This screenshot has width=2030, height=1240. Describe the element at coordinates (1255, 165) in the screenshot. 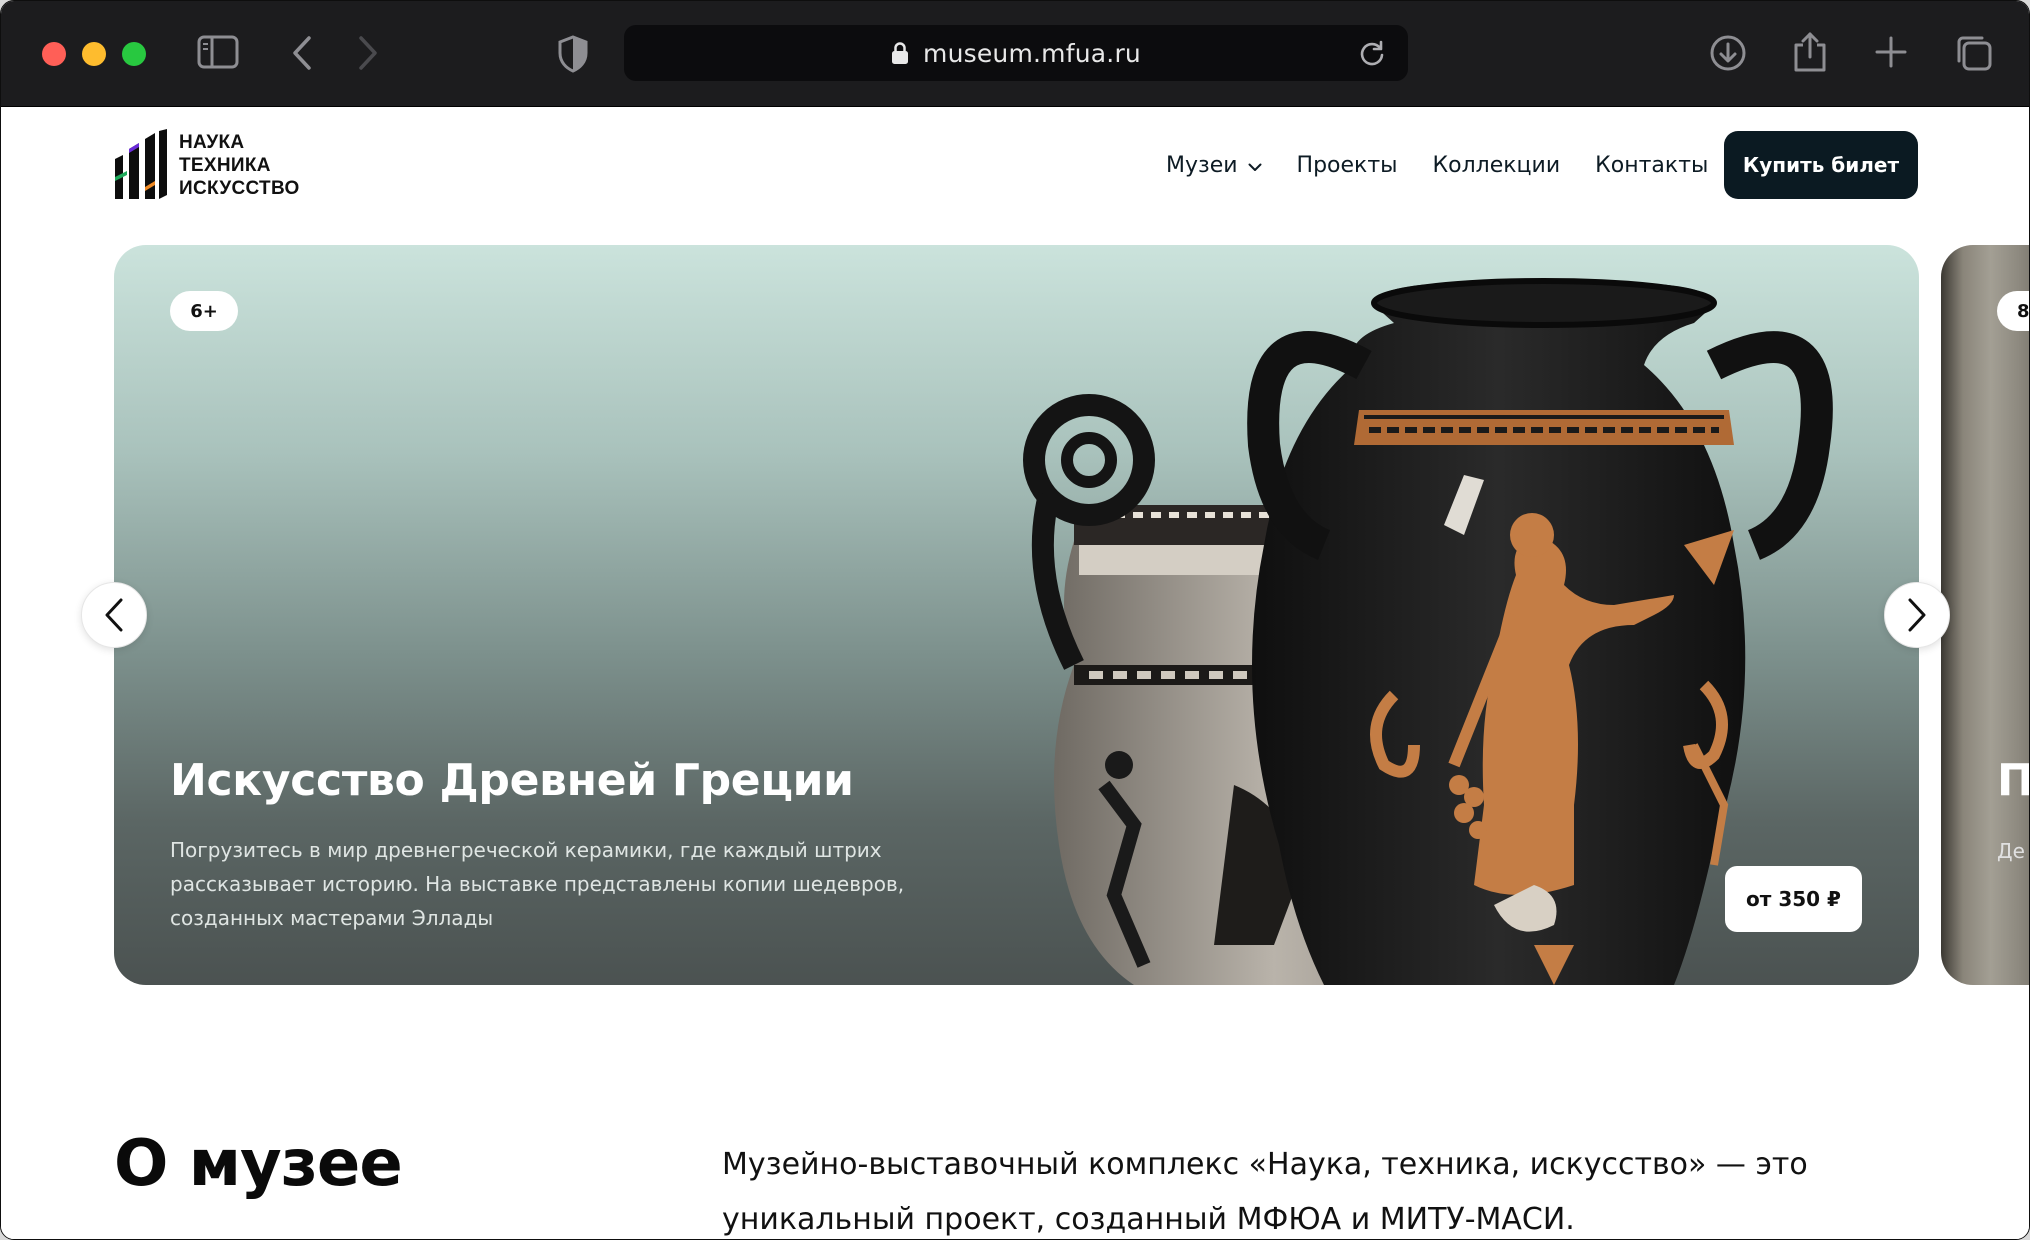

I see `chevron-down-icon` at that location.